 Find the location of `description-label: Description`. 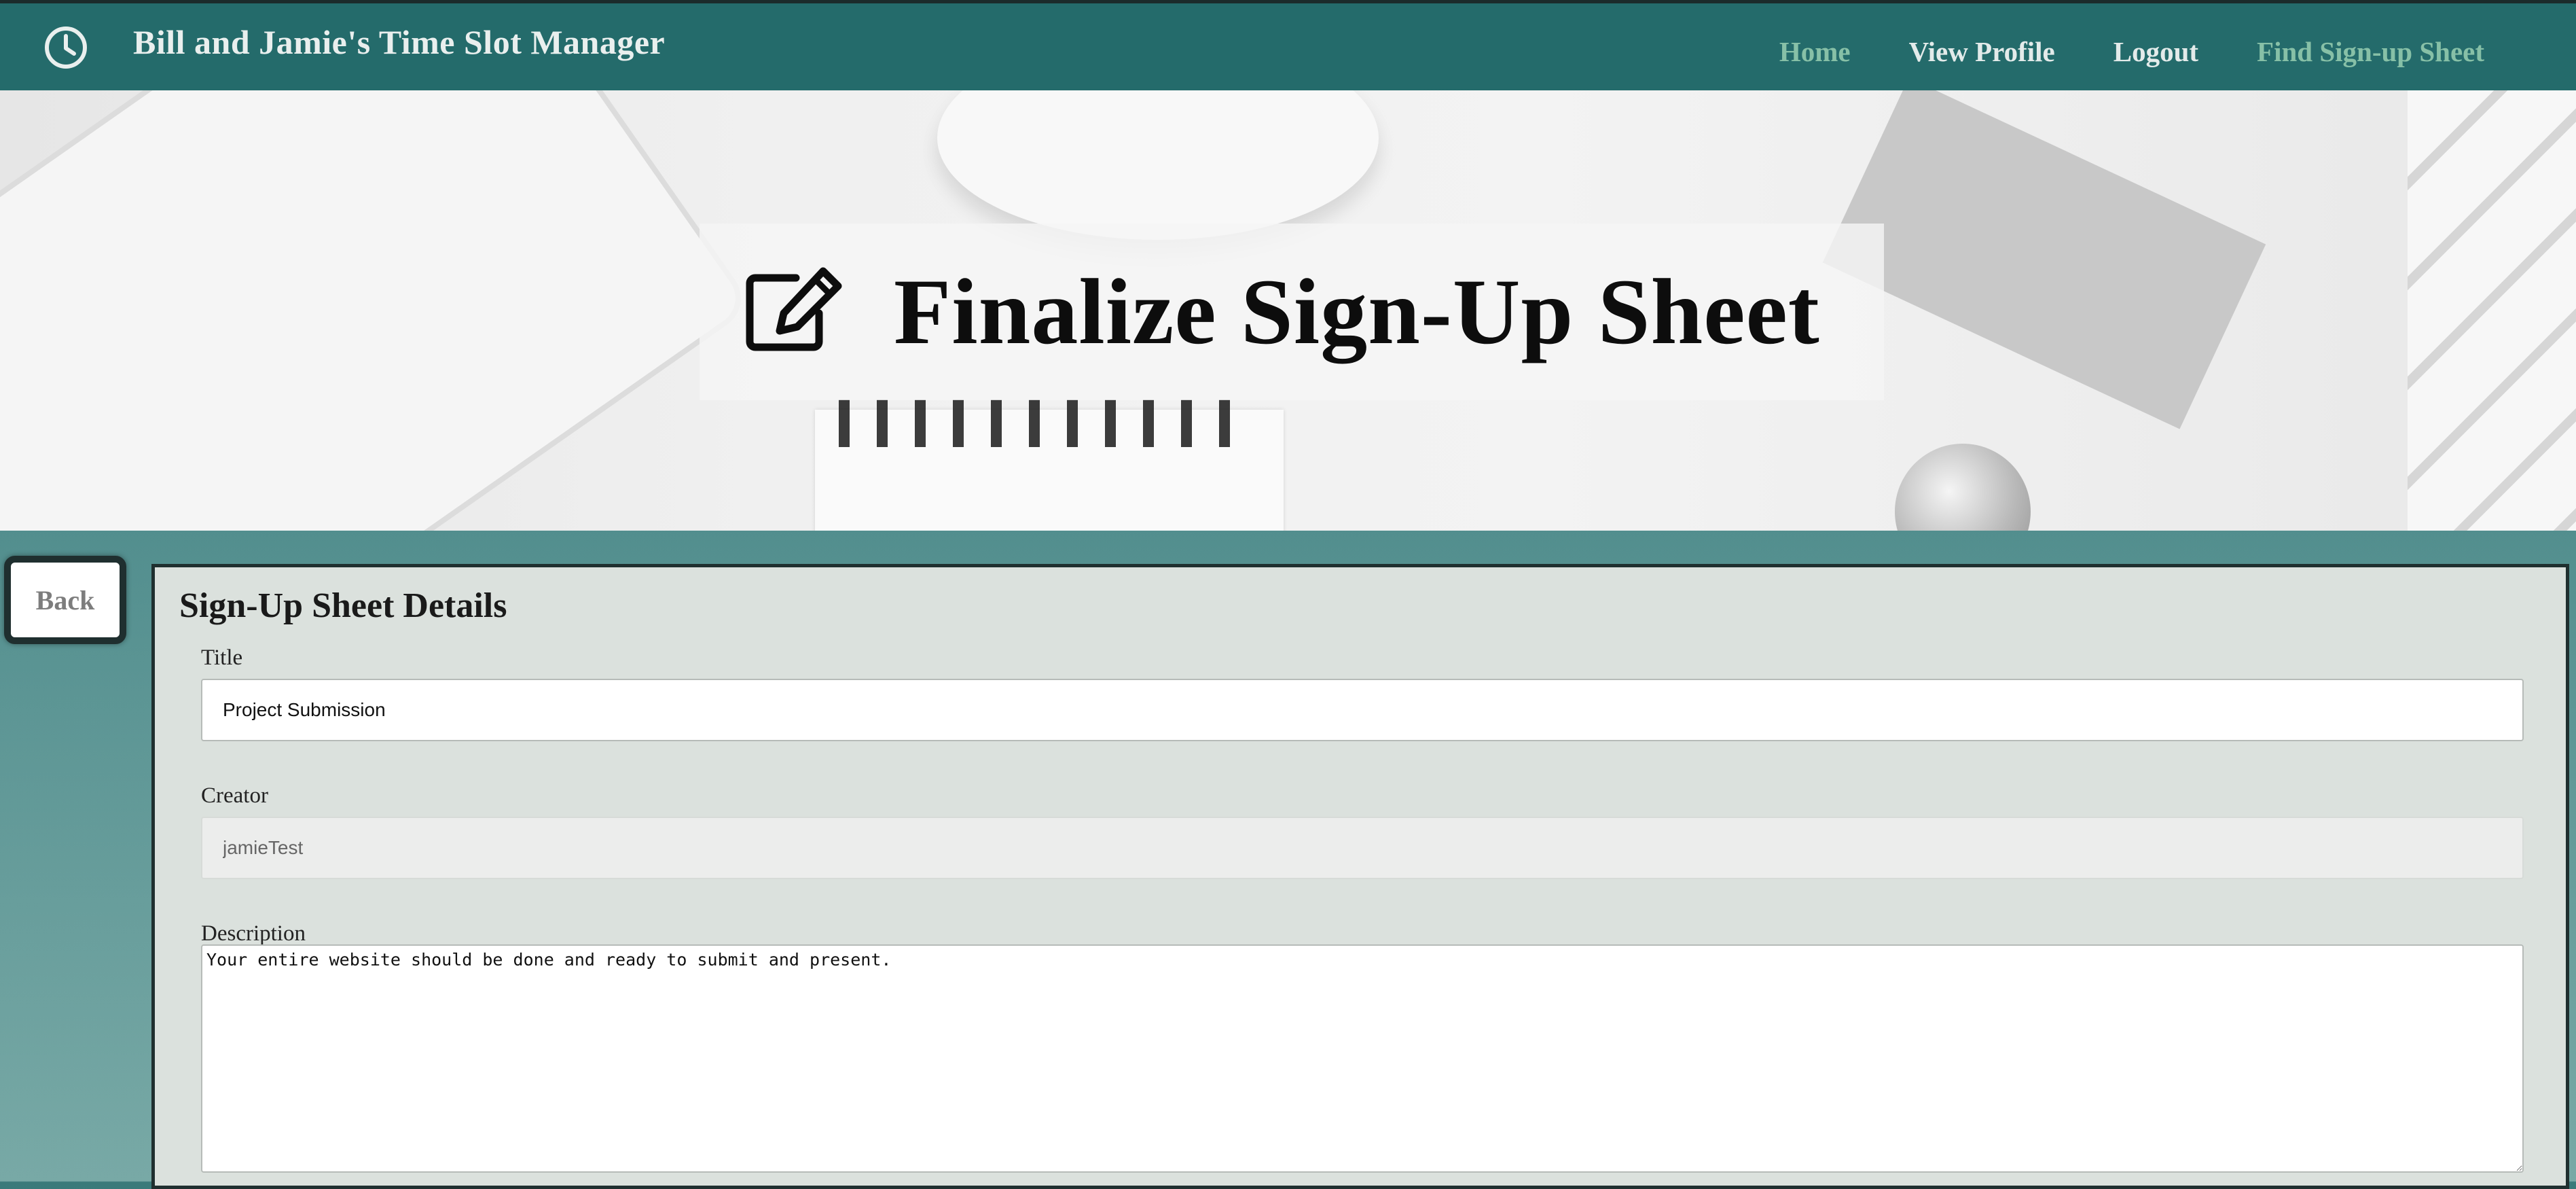

description-label: Description is located at coordinates (253, 933).